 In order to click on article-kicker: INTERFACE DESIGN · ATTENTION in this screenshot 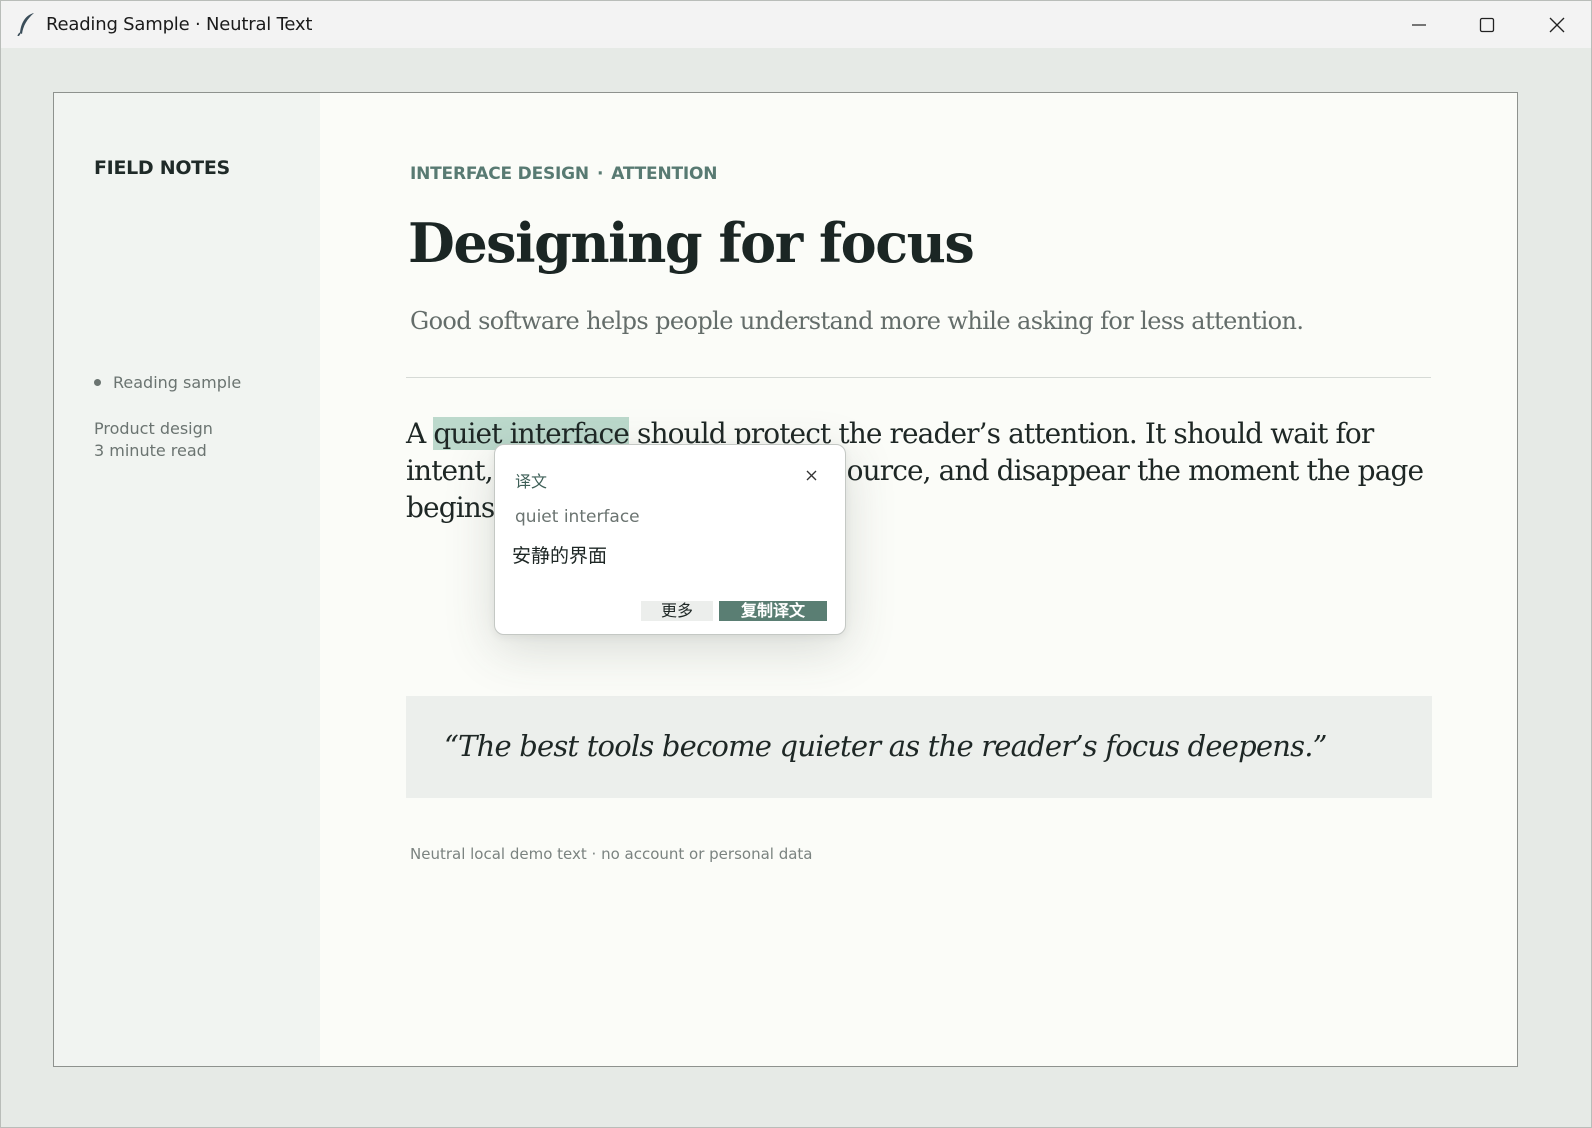, I will do `click(563, 174)`.